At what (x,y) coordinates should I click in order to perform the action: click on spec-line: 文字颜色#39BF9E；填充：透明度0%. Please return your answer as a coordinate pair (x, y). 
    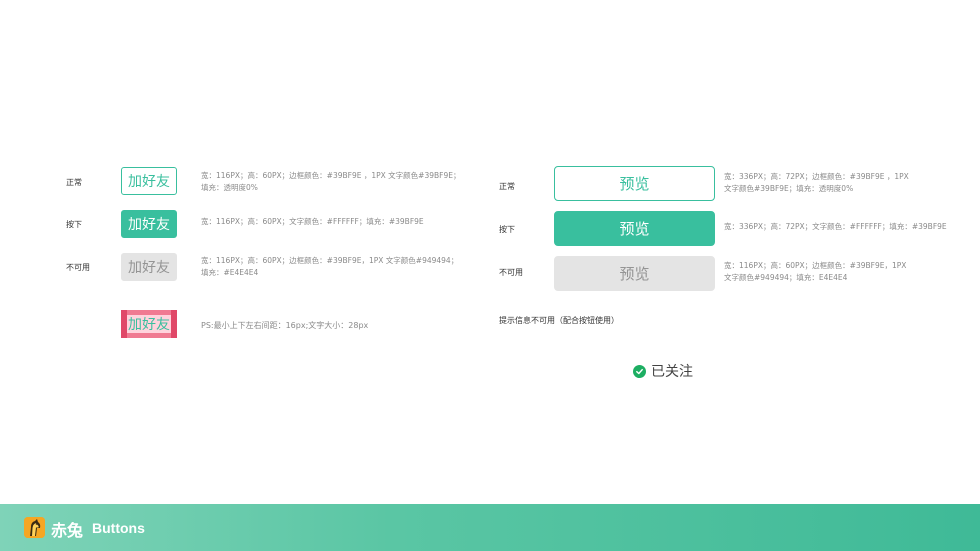
    Looking at the image, I should click on (789, 188).